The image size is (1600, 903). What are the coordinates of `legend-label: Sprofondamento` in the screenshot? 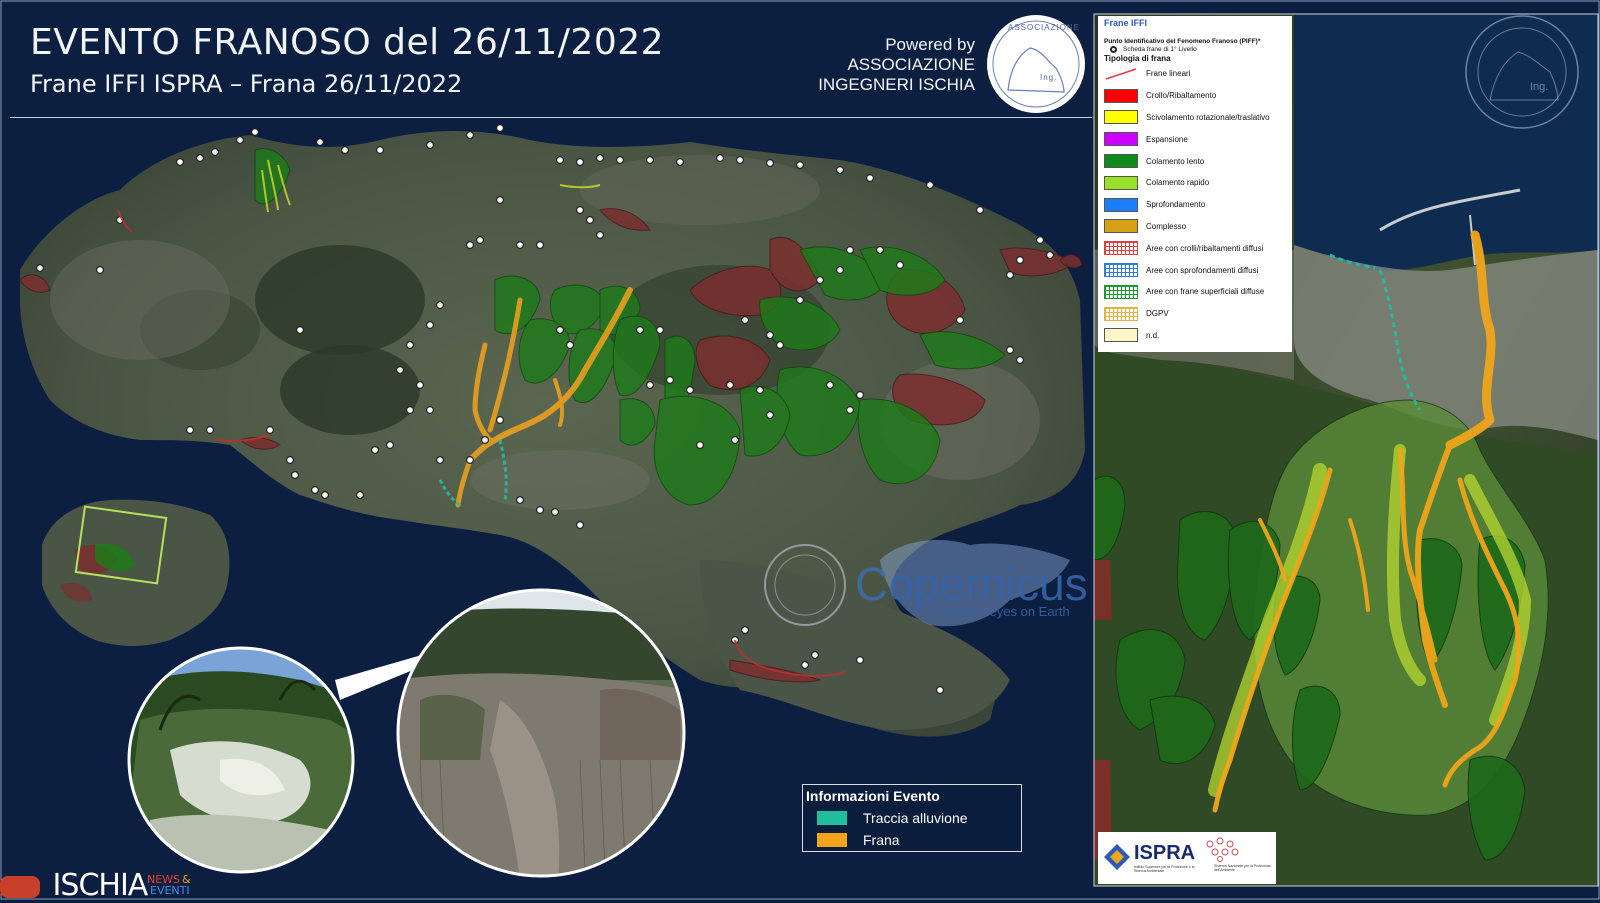 It's located at (1176, 205).